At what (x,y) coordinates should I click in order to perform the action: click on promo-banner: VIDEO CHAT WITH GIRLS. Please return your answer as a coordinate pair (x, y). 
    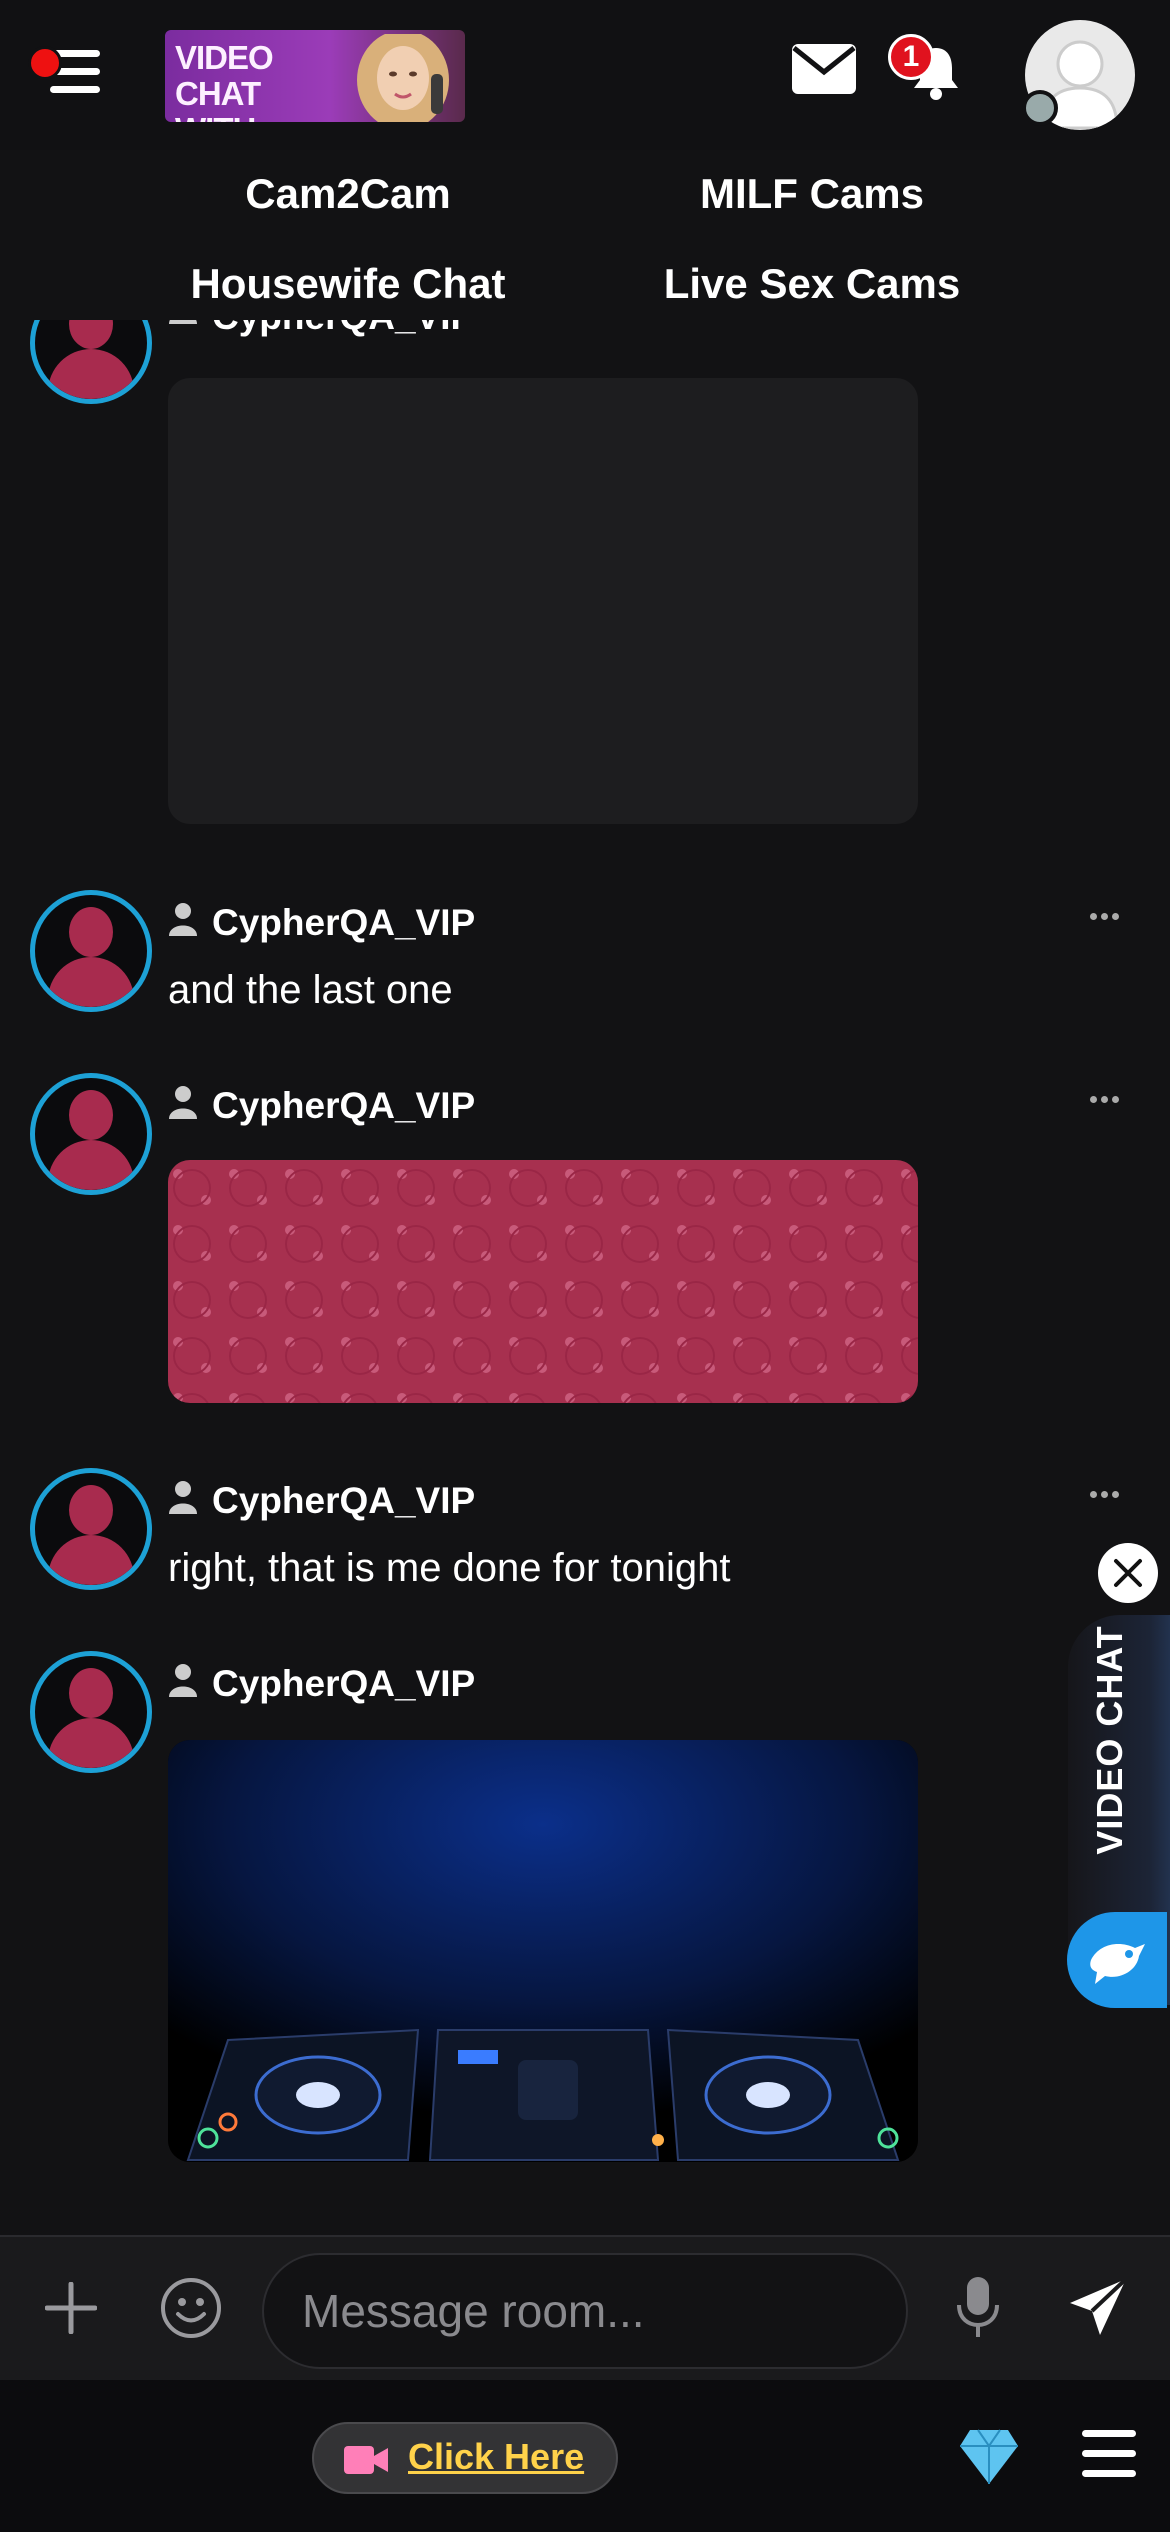
    Looking at the image, I should click on (315, 76).